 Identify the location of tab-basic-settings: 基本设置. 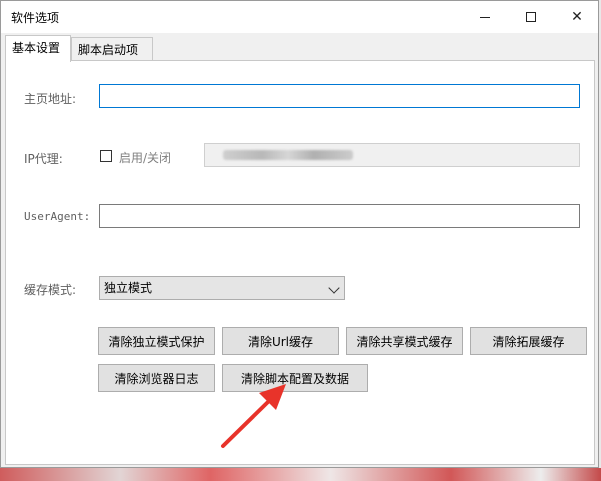
(38, 48).